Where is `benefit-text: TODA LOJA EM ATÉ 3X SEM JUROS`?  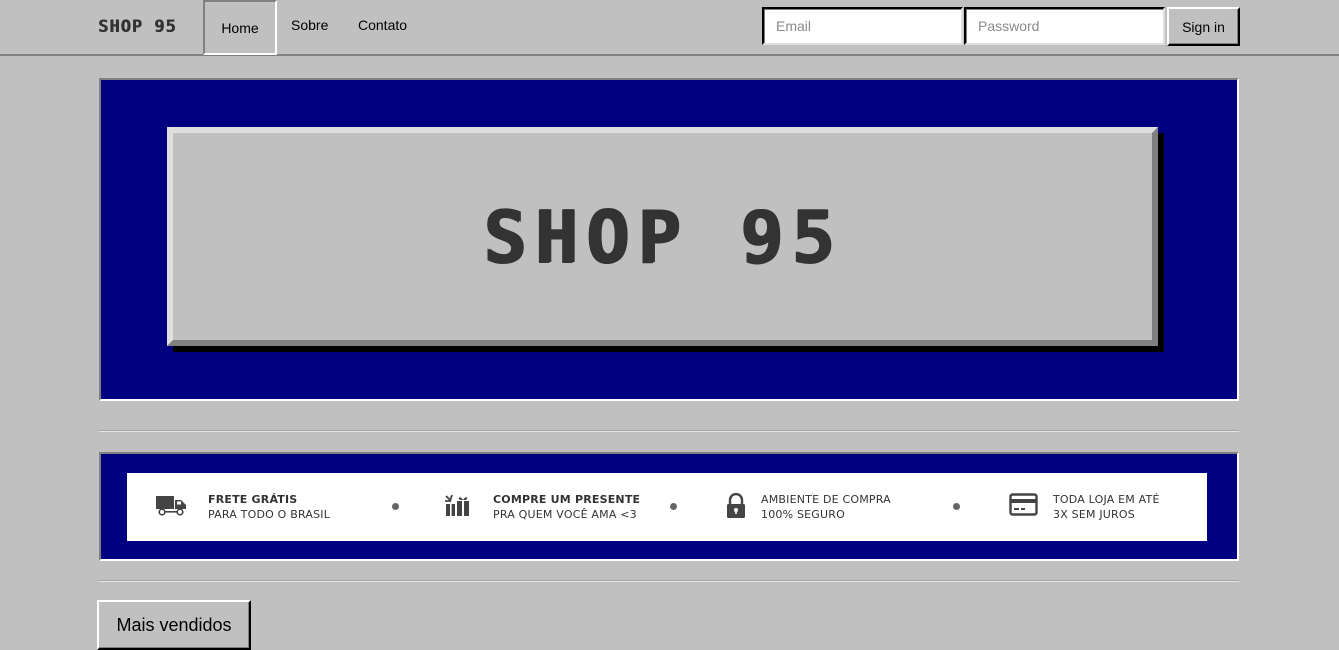 benefit-text: TODA LOJA EM ATÉ 3X SEM JUROS is located at coordinates (1106, 507).